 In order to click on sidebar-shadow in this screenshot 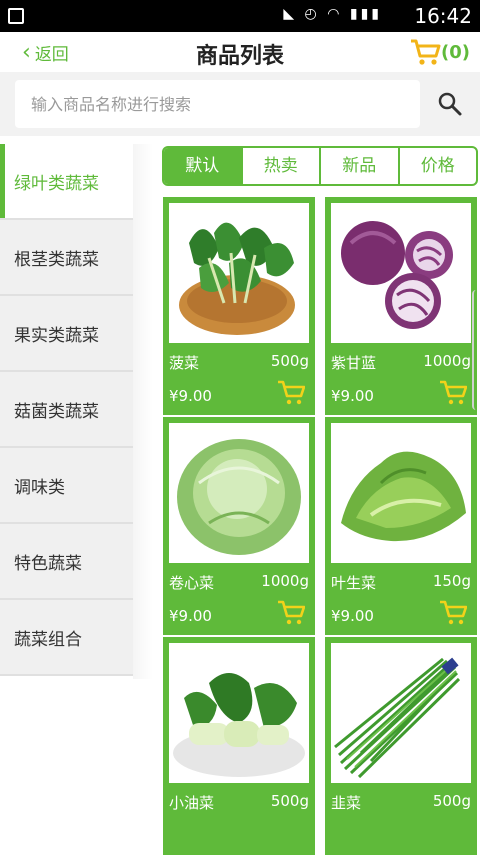, I will do `click(143, 411)`.